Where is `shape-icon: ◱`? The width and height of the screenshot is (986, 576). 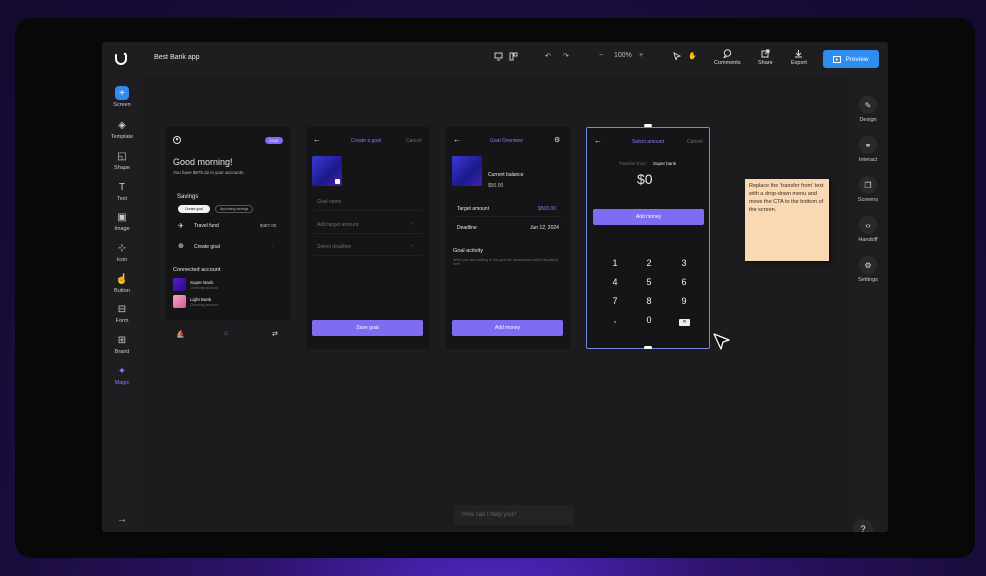 shape-icon: ◱ is located at coordinates (122, 156).